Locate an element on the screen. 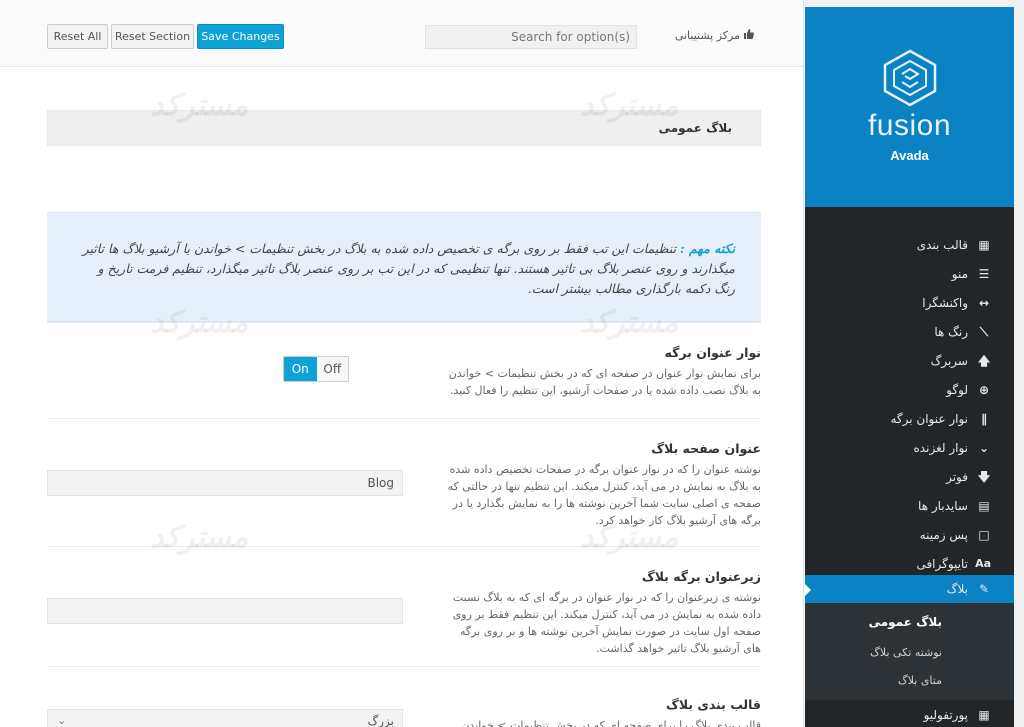 The height and width of the screenshot is (727, 1024). brand-area: fusion Avada is located at coordinates (909, 107).